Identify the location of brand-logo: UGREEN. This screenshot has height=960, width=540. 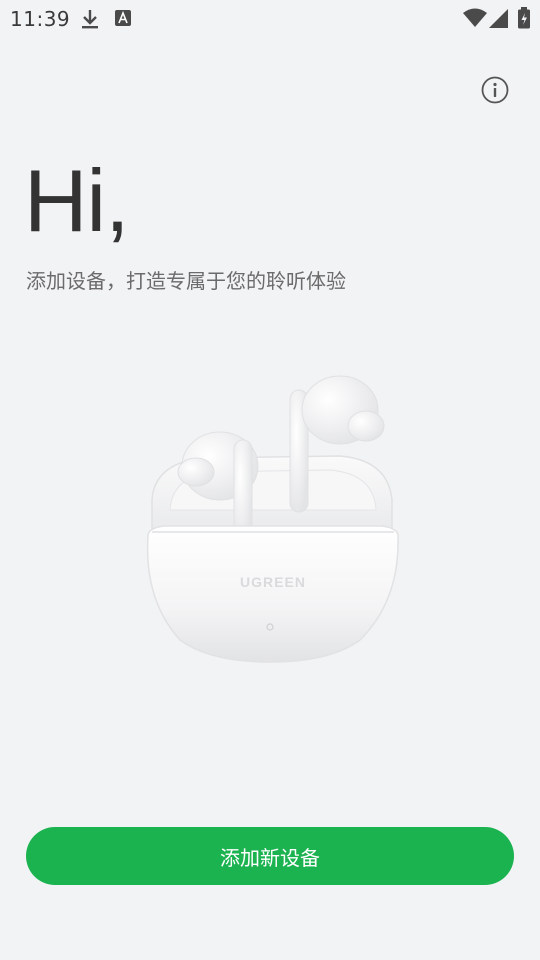
(273, 582).